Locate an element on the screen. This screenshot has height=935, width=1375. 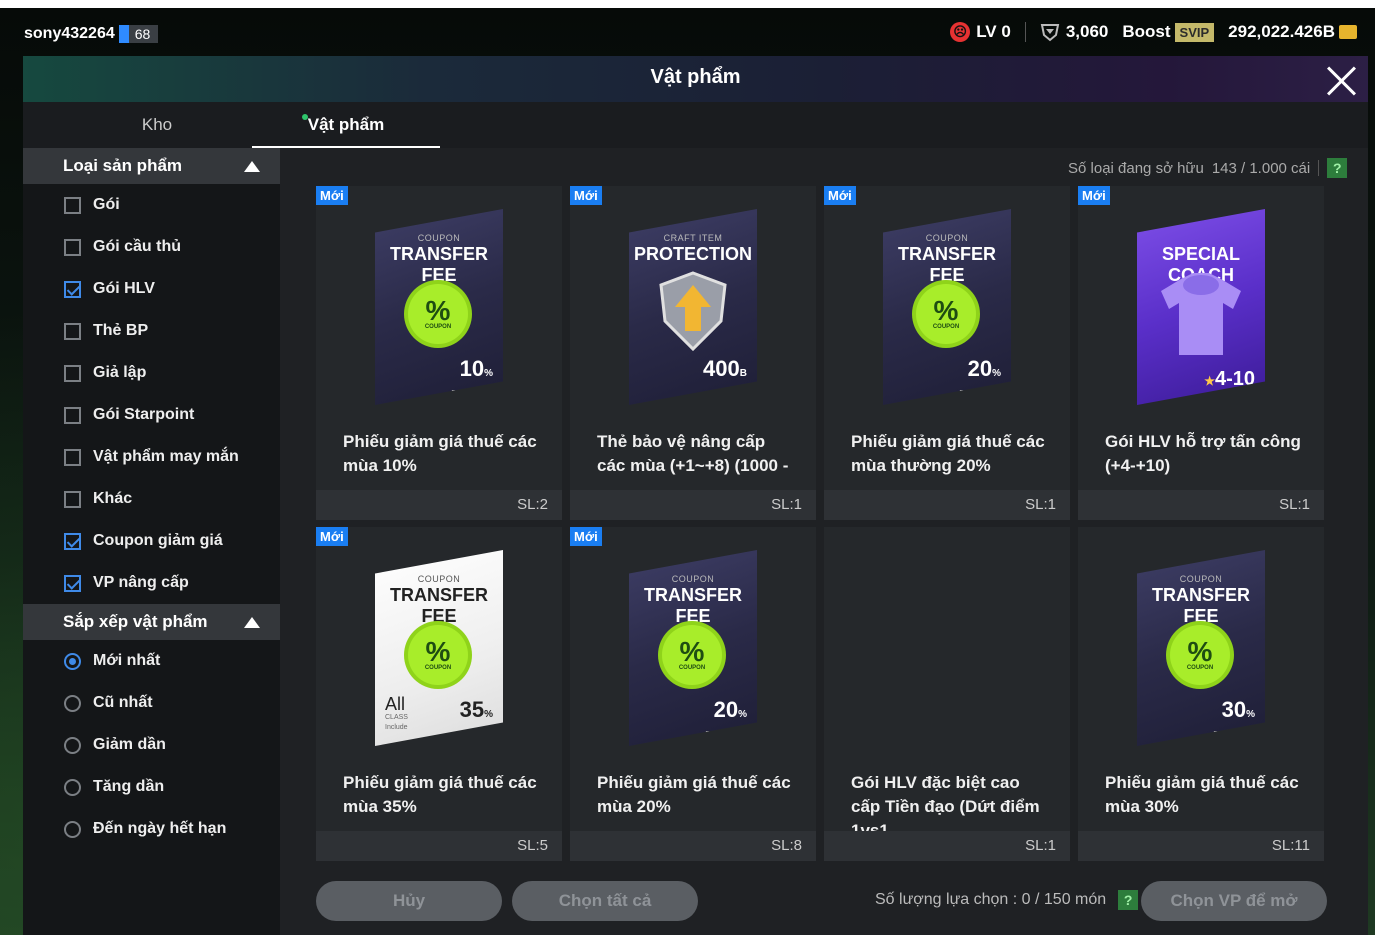
sort-option-label: Cũ nhất is located at coordinates (123, 702).